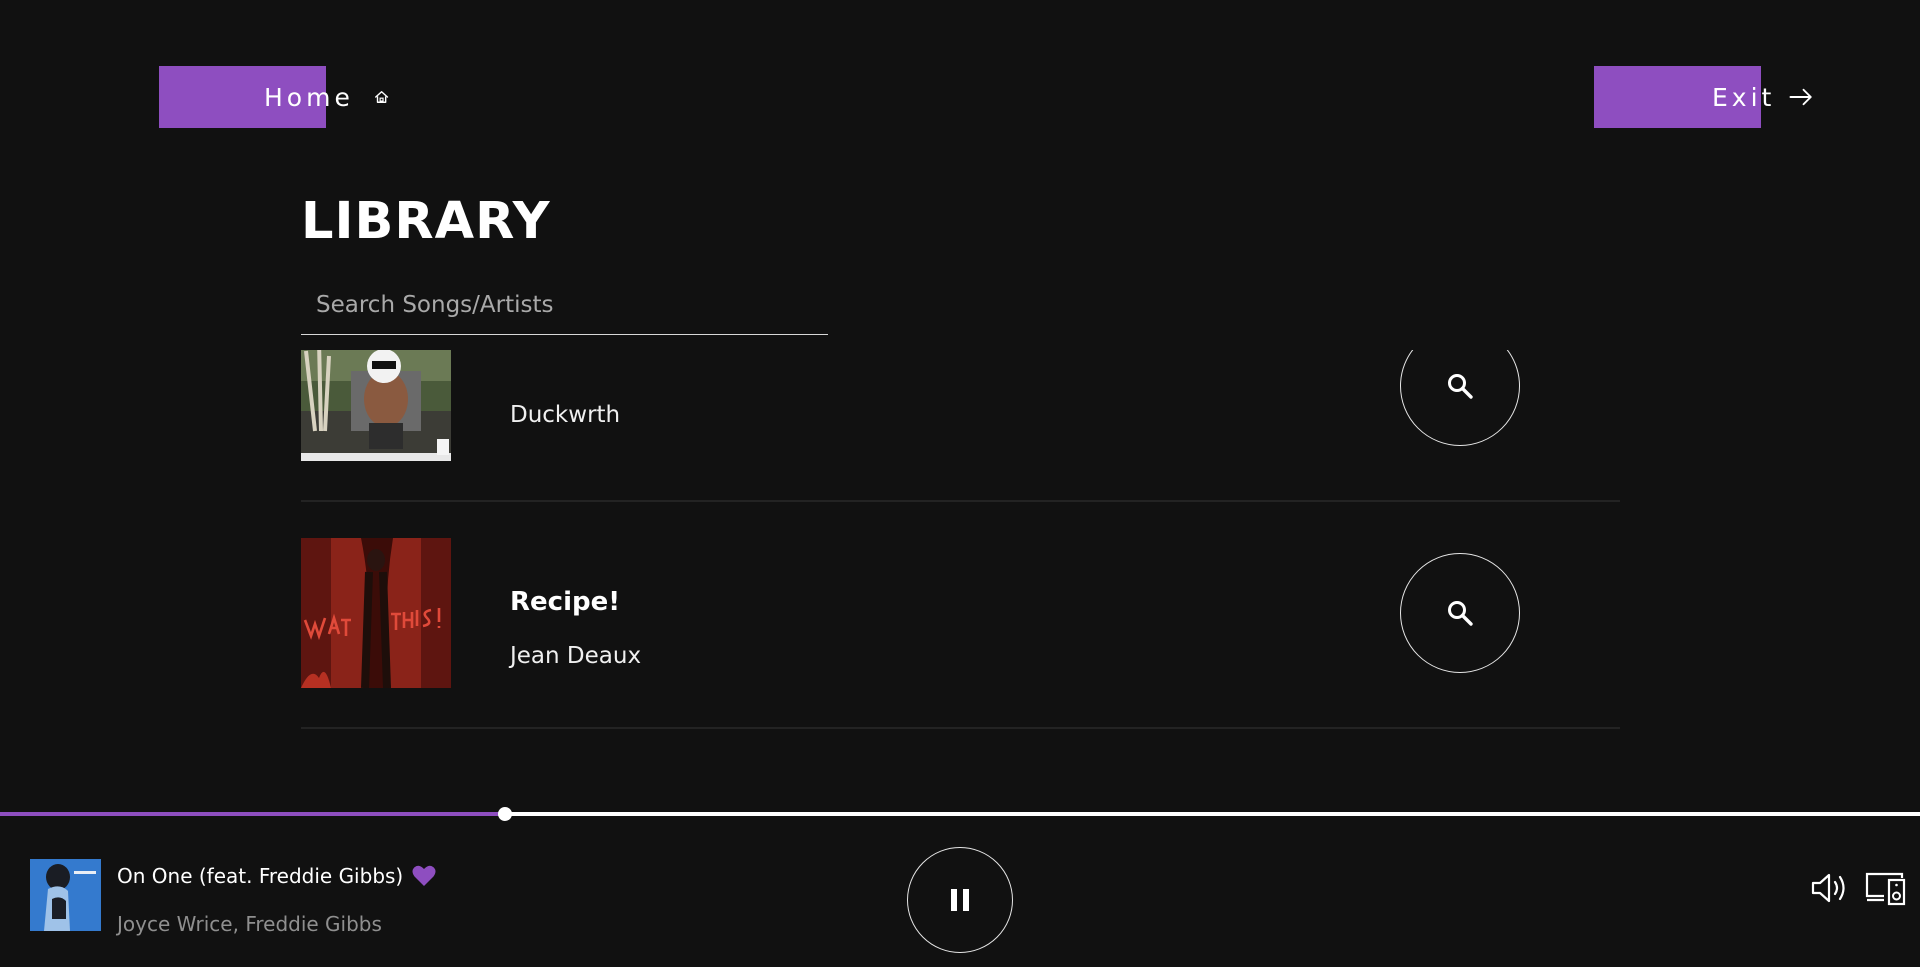 This screenshot has height=967, width=1920. I want to click on track-artist: Duckwrth, so click(565, 415).